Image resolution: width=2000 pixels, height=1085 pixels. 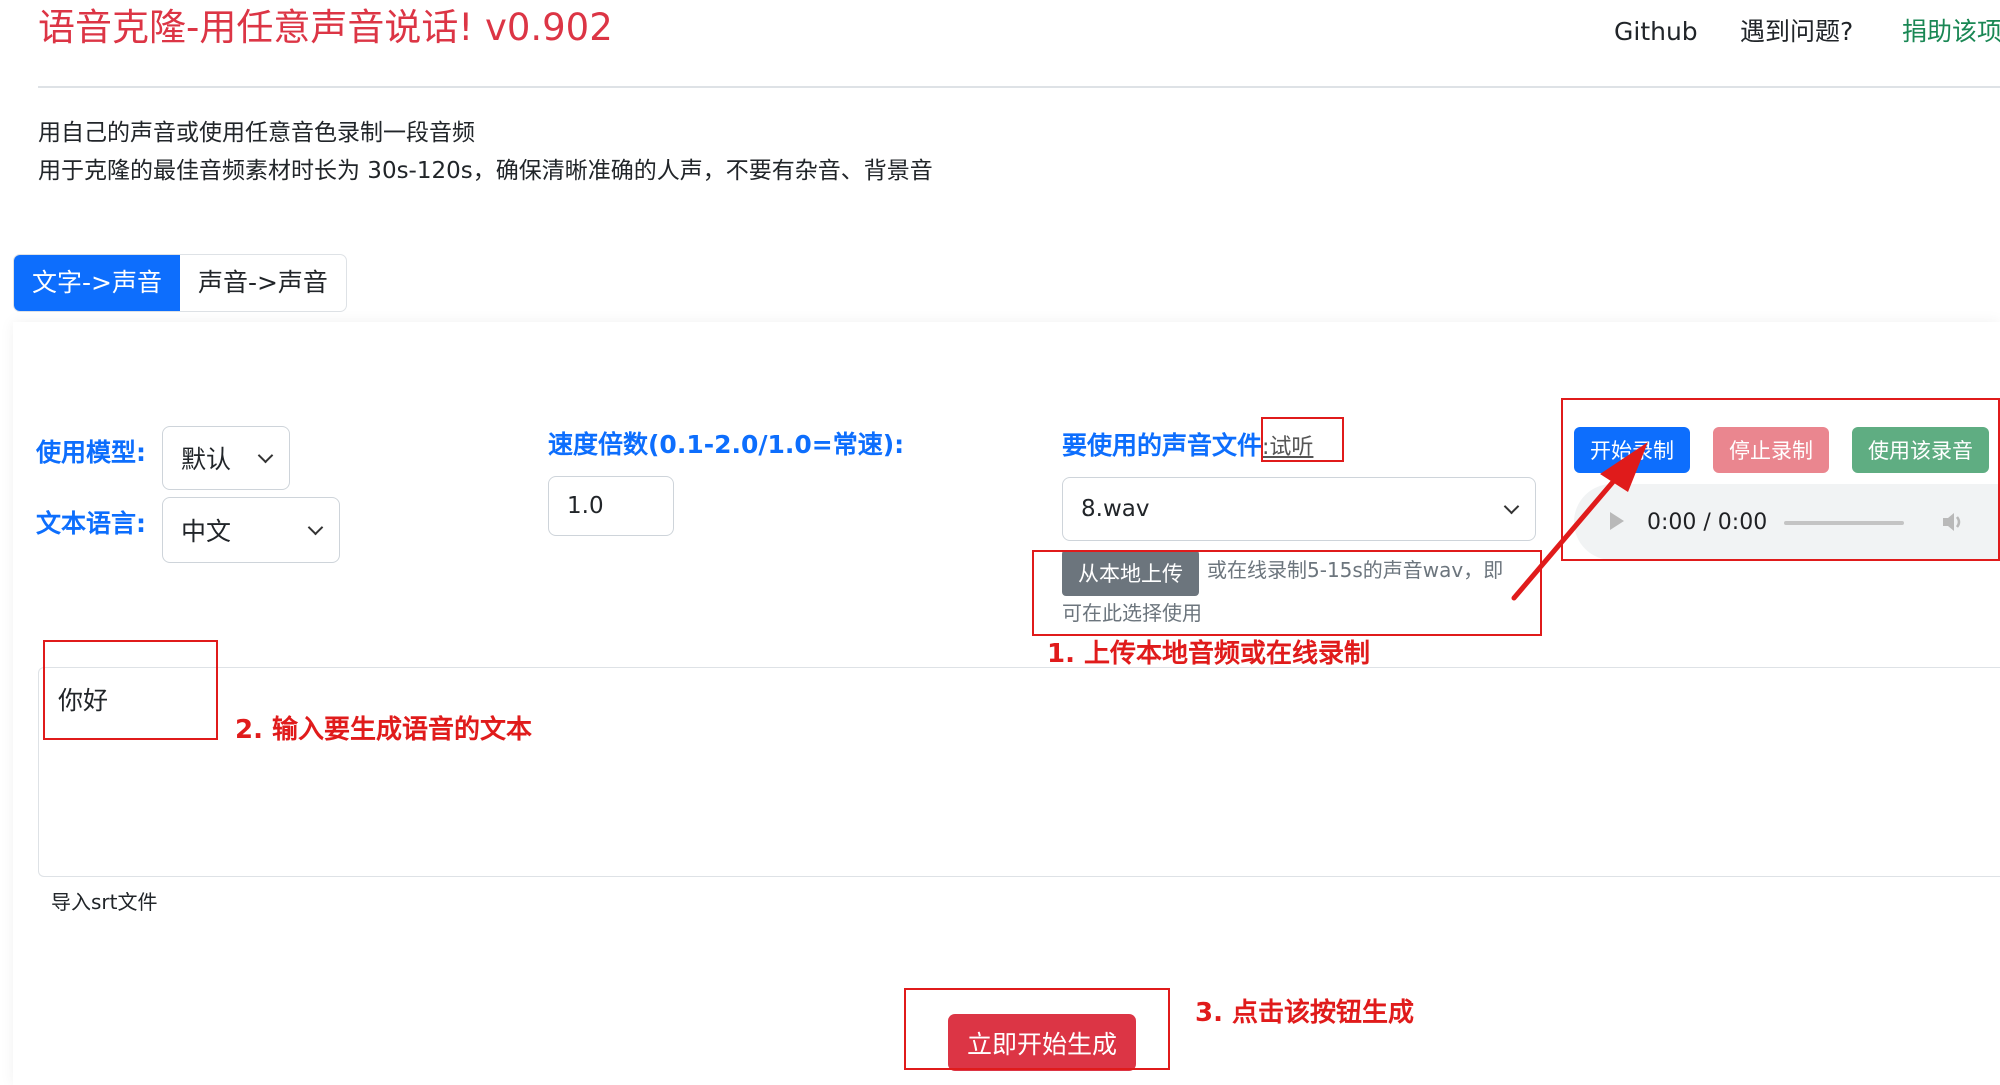 I want to click on annotation-step-2: 2. 输入要生成语音的文本, so click(x=384, y=730).